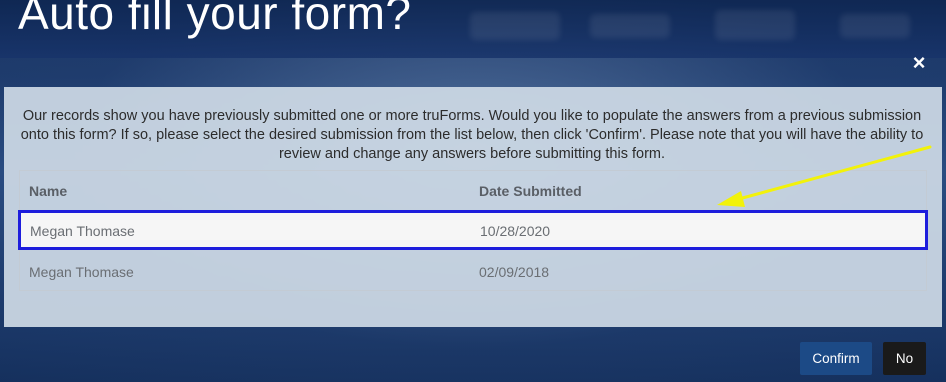 The image size is (946, 382). Describe the element at coordinates (824, 176) in the screenshot. I see `arrow-annotation-icon` at that location.